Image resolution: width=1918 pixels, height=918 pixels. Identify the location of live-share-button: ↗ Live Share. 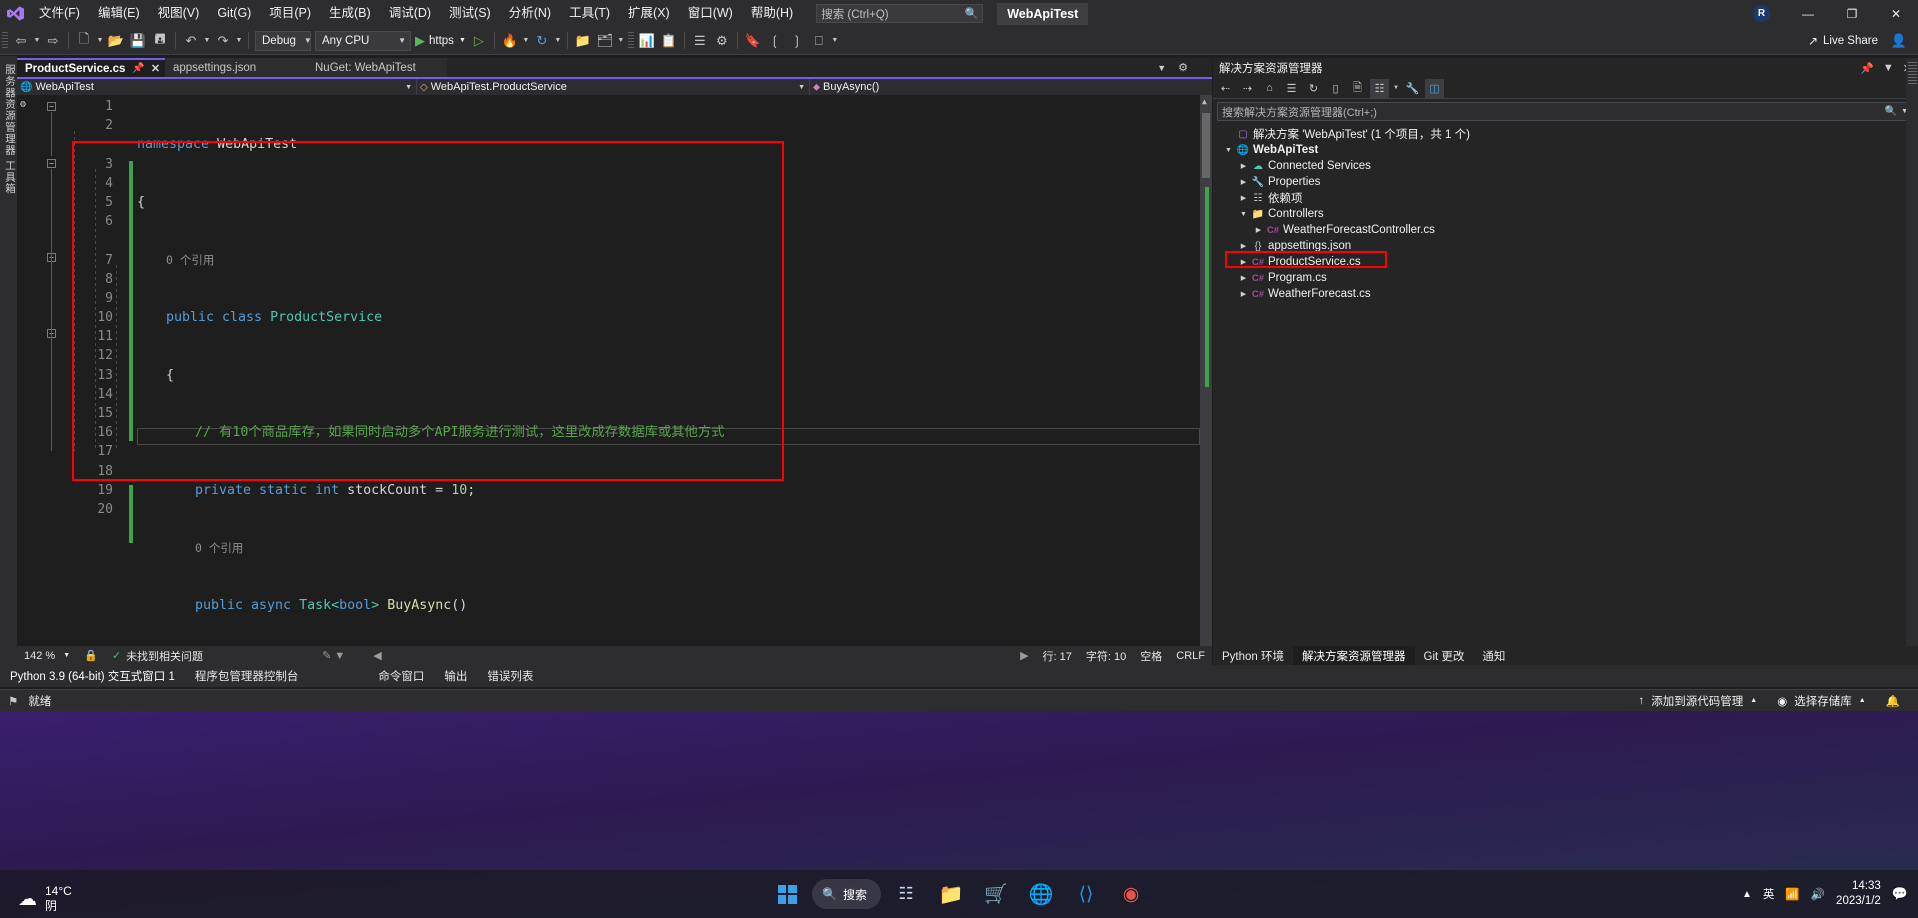
(1843, 41).